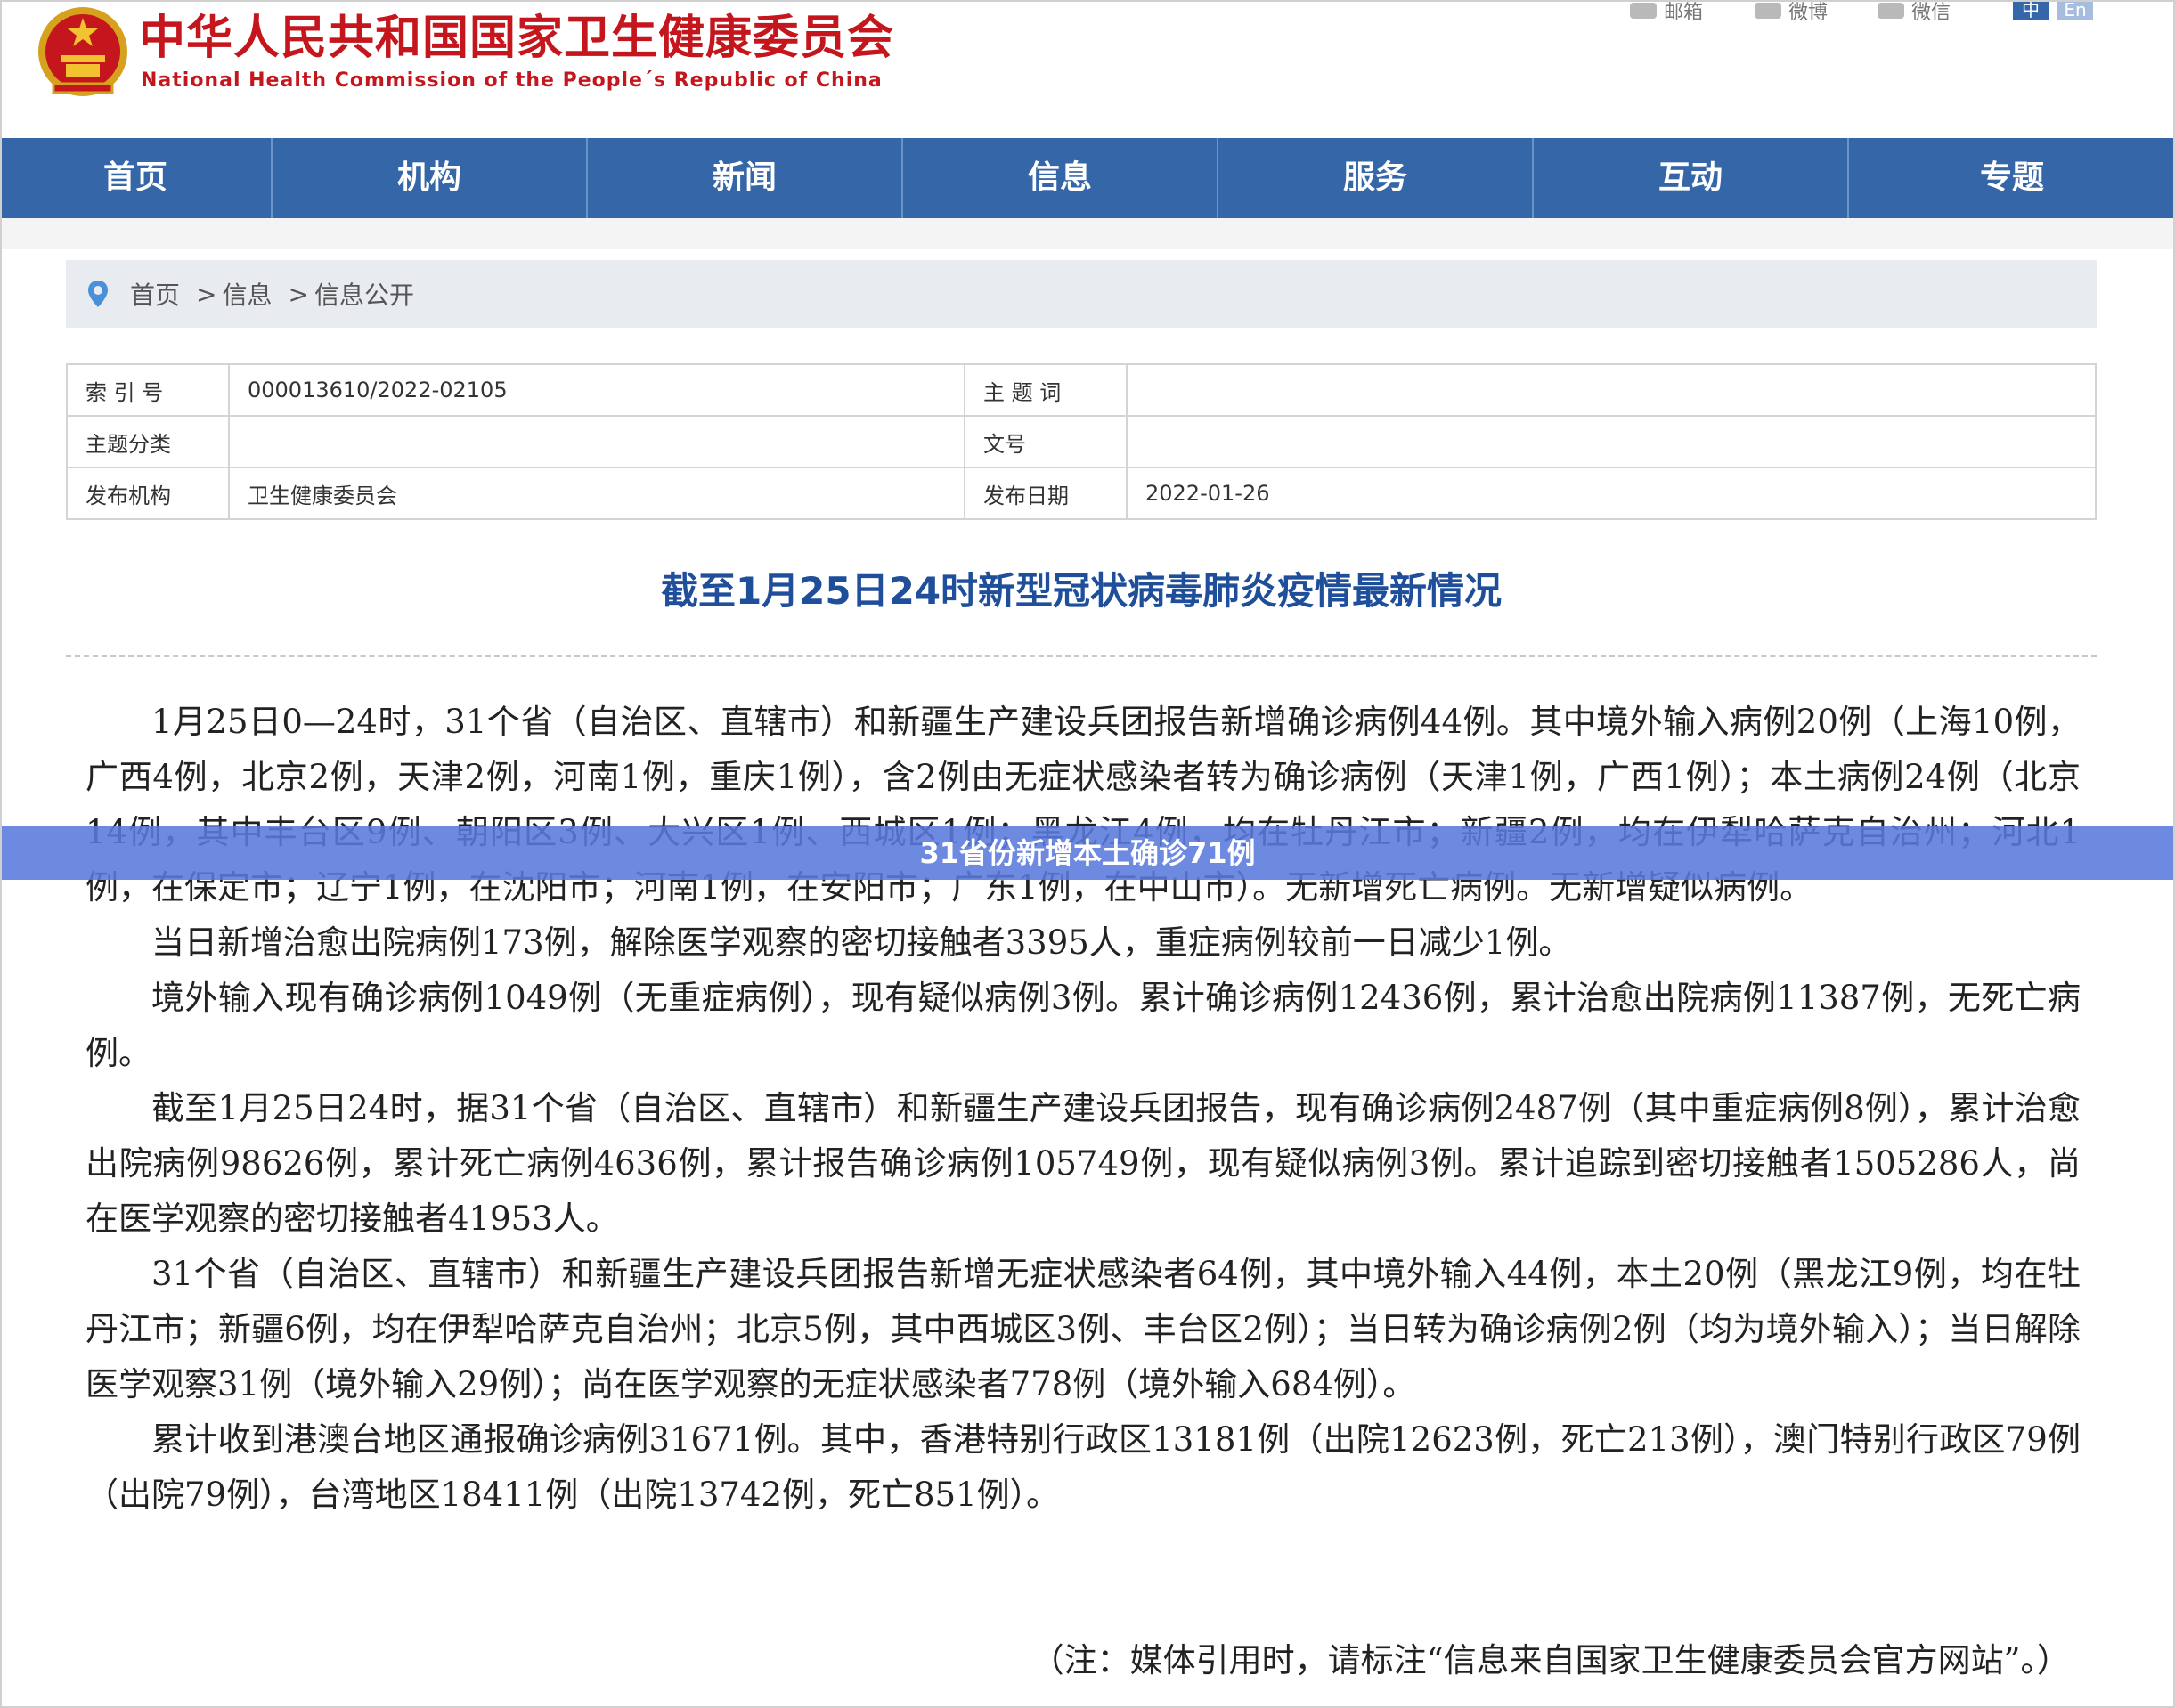 This screenshot has width=2175, height=1708. Describe the element at coordinates (430, 178) in the screenshot. I see `nav-item-organization: 机构` at that location.